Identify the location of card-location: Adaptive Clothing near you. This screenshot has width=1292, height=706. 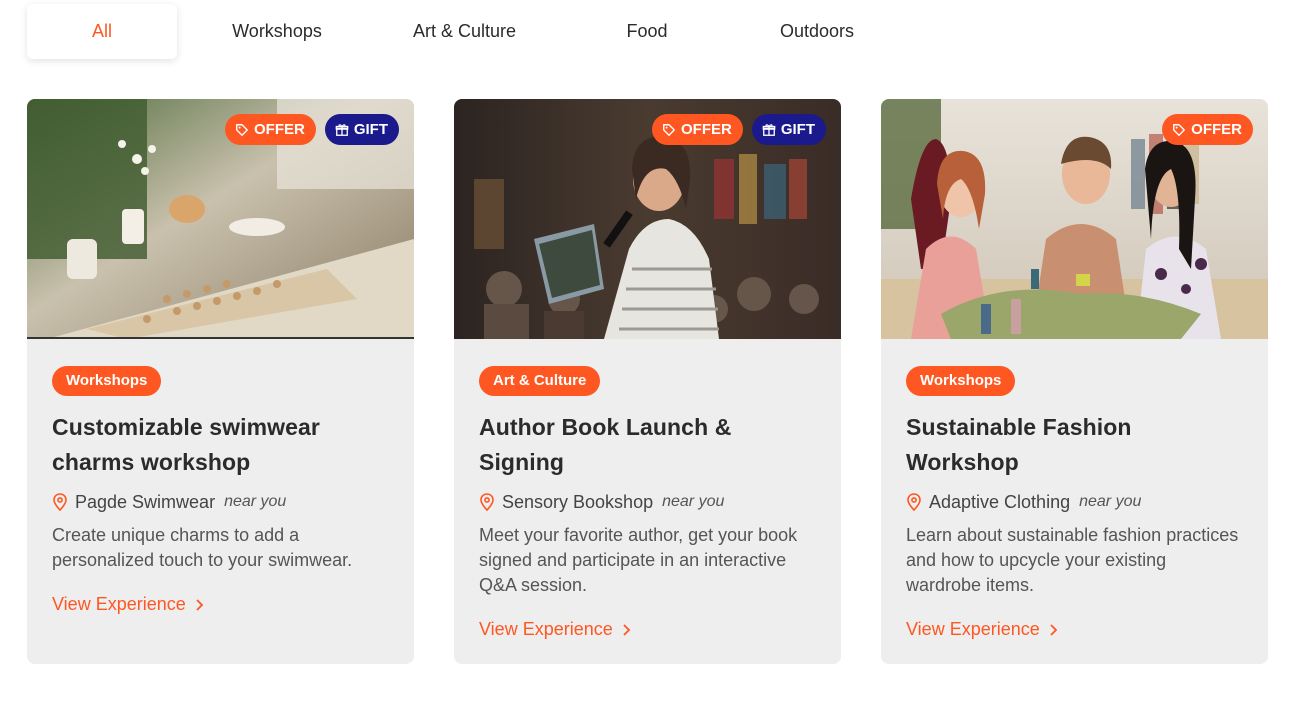
(1074, 502).